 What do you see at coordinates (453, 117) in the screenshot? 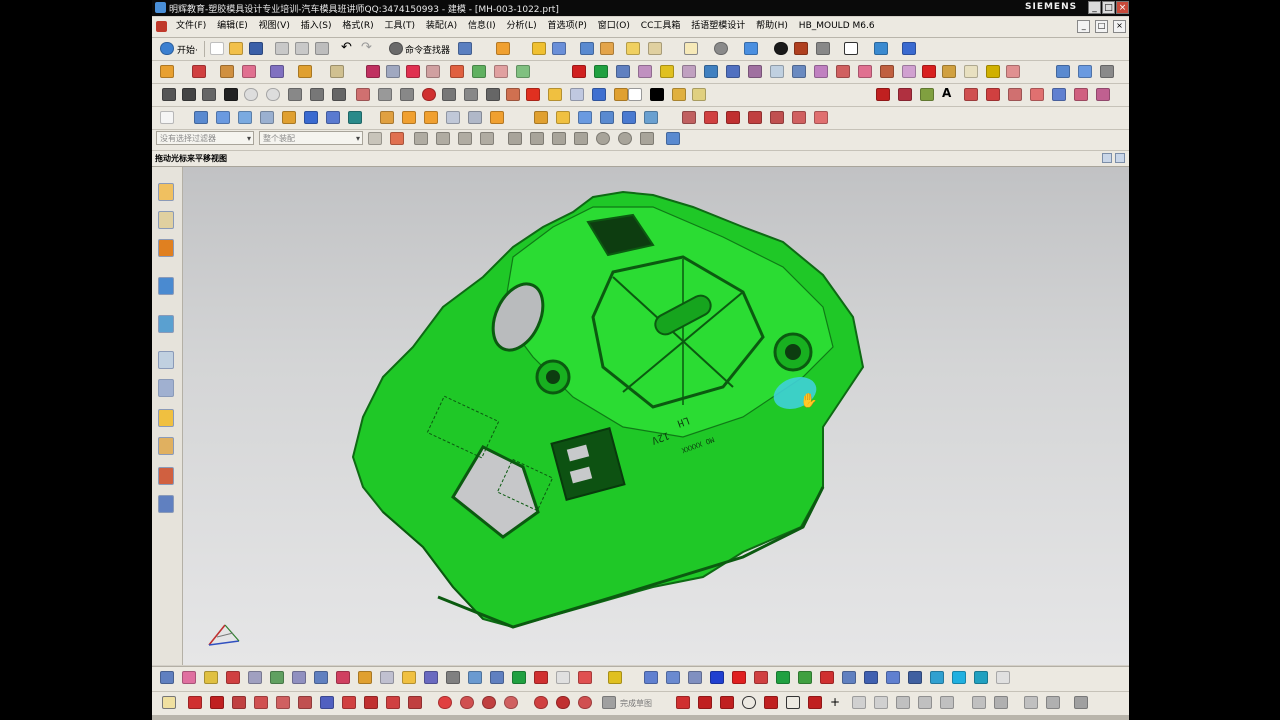
I see `trim-sheet-icon` at bounding box center [453, 117].